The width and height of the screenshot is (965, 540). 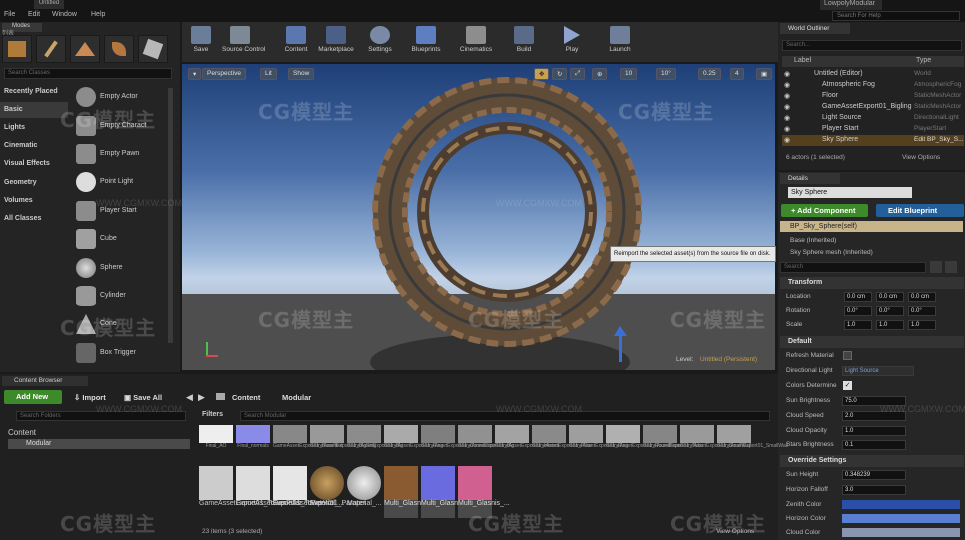 I want to click on outliner-row: ◉ Player Start PlayerStart, so click(x=873, y=129).